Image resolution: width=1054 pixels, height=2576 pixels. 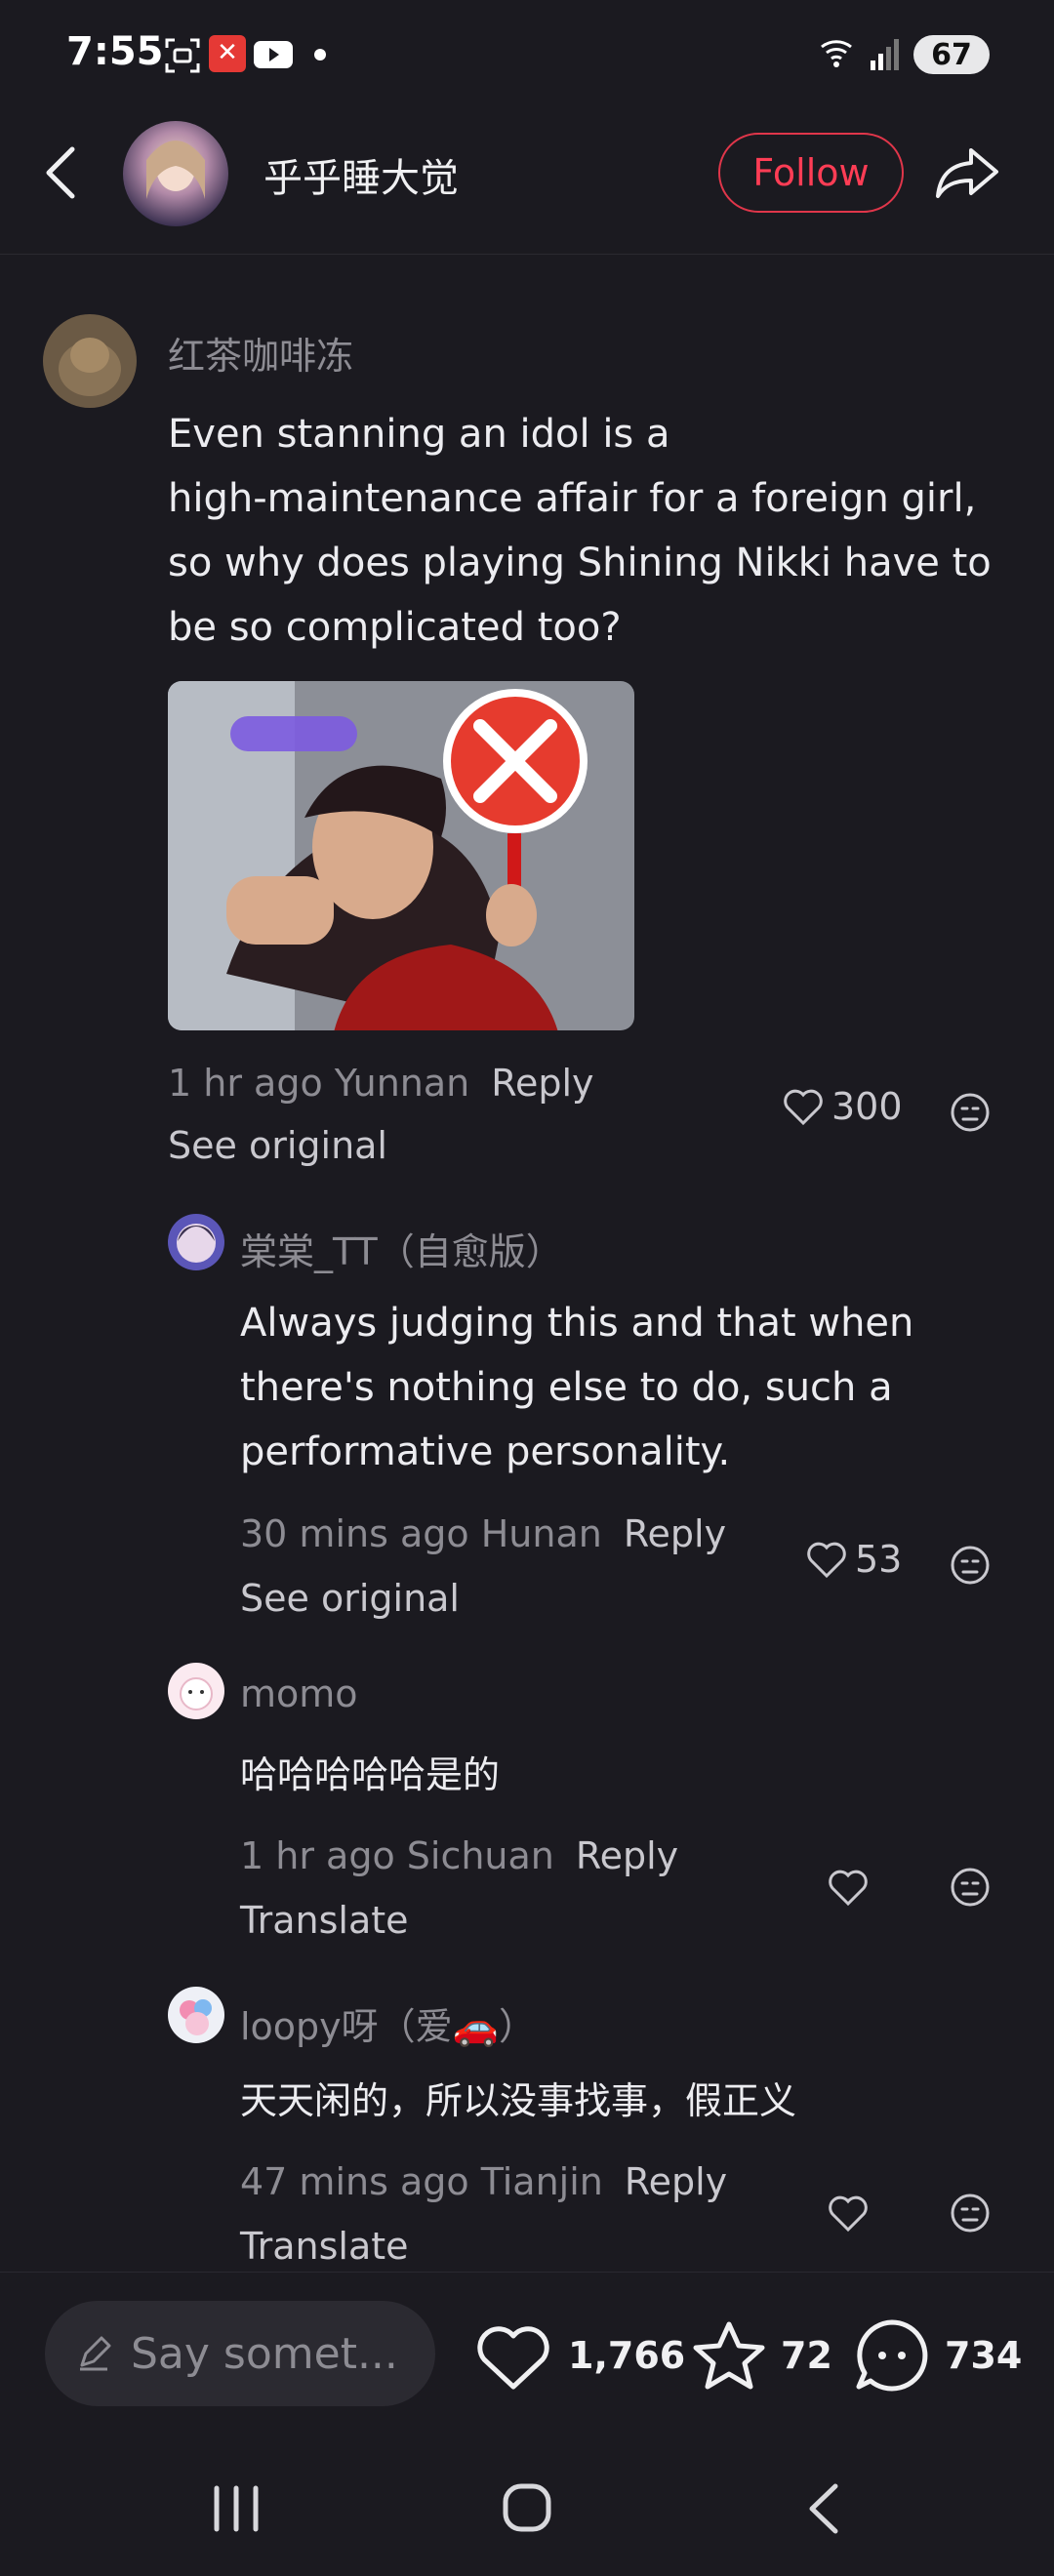 I want to click on comment-author: 棠棠_TT（自愈版）, so click(x=401, y=1248).